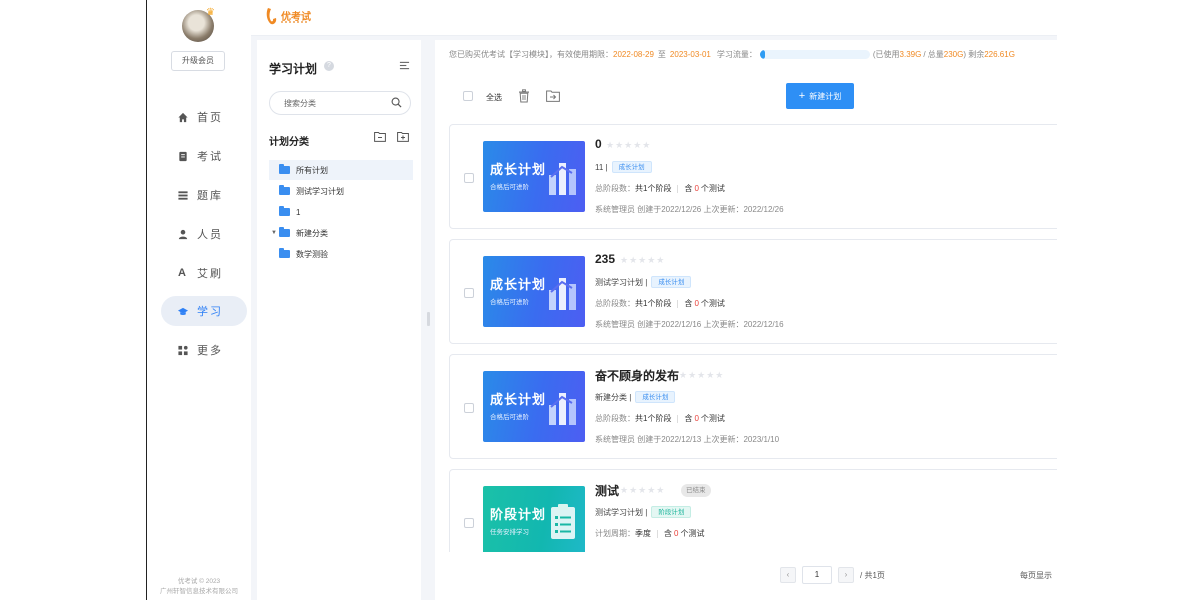 Image resolution: width=1200 pixels, height=600 pixels. I want to click on select-all-checkbox, so click(468, 96).